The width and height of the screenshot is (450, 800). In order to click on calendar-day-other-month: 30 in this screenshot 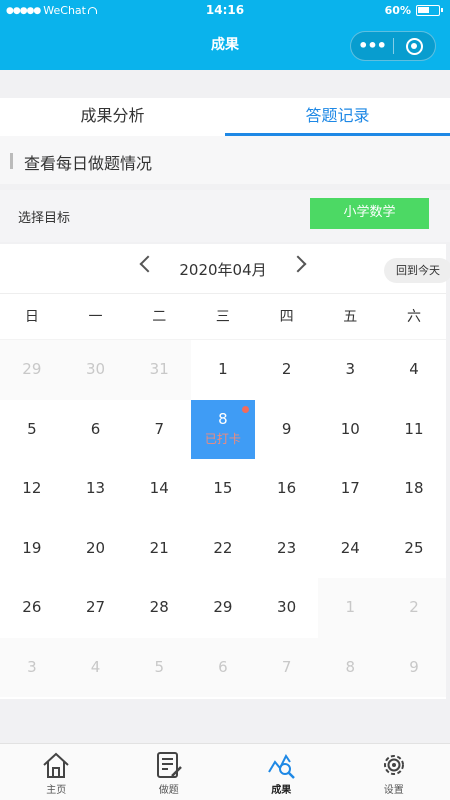, I will do `click(95, 370)`.